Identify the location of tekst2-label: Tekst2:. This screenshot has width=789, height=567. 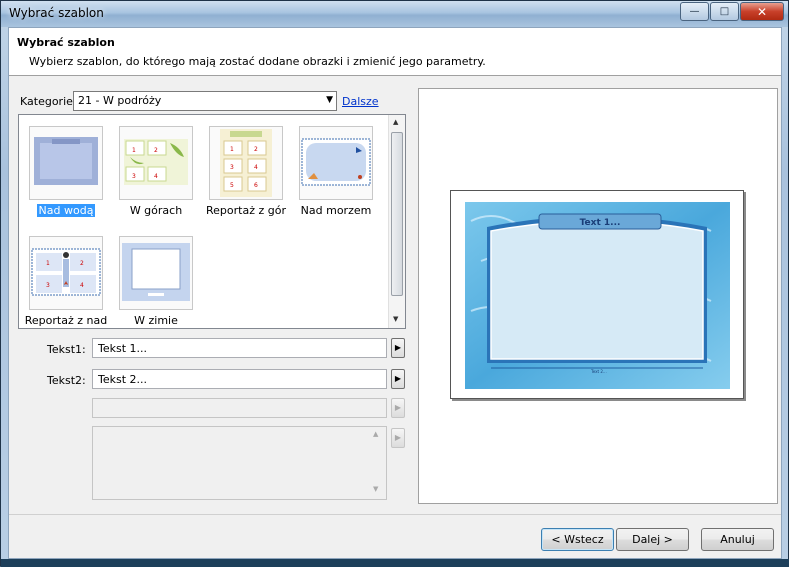
(66, 380).